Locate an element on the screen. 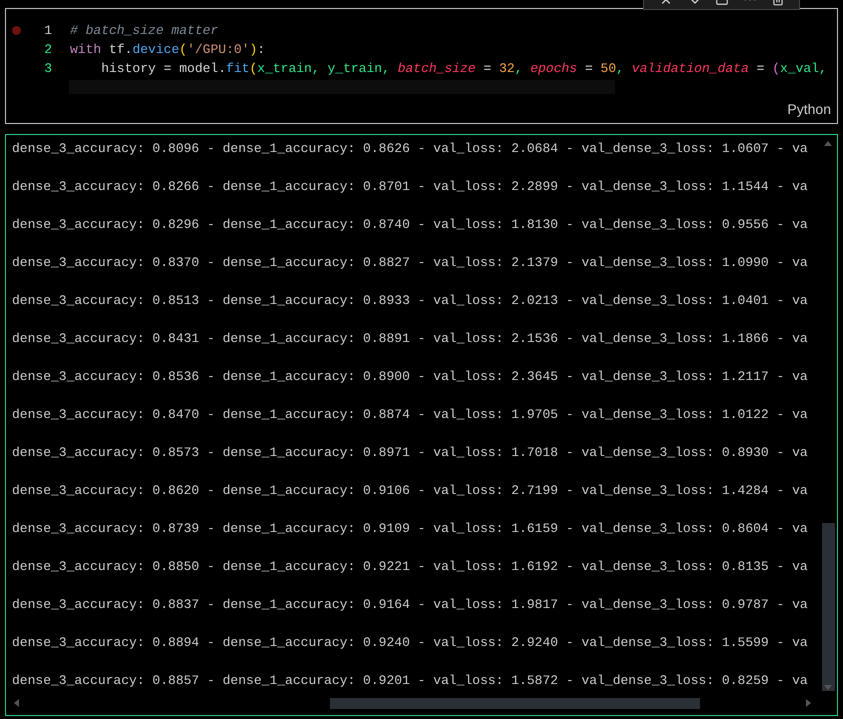 The width and height of the screenshot is (843, 719). scroll-right-icon is located at coordinates (808, 703).